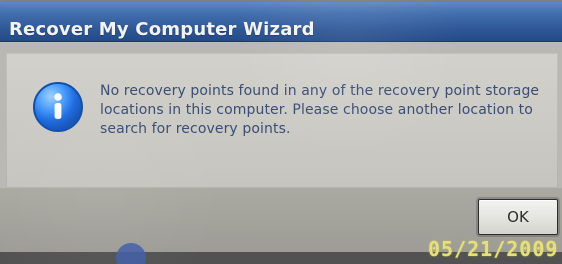 Image resolution: width=562 pixels, height=264 pixels. Describe the element at coordinates (493, 249) in the screenshot. I see `camera-date-stamp: 05/21/2009` at that location.